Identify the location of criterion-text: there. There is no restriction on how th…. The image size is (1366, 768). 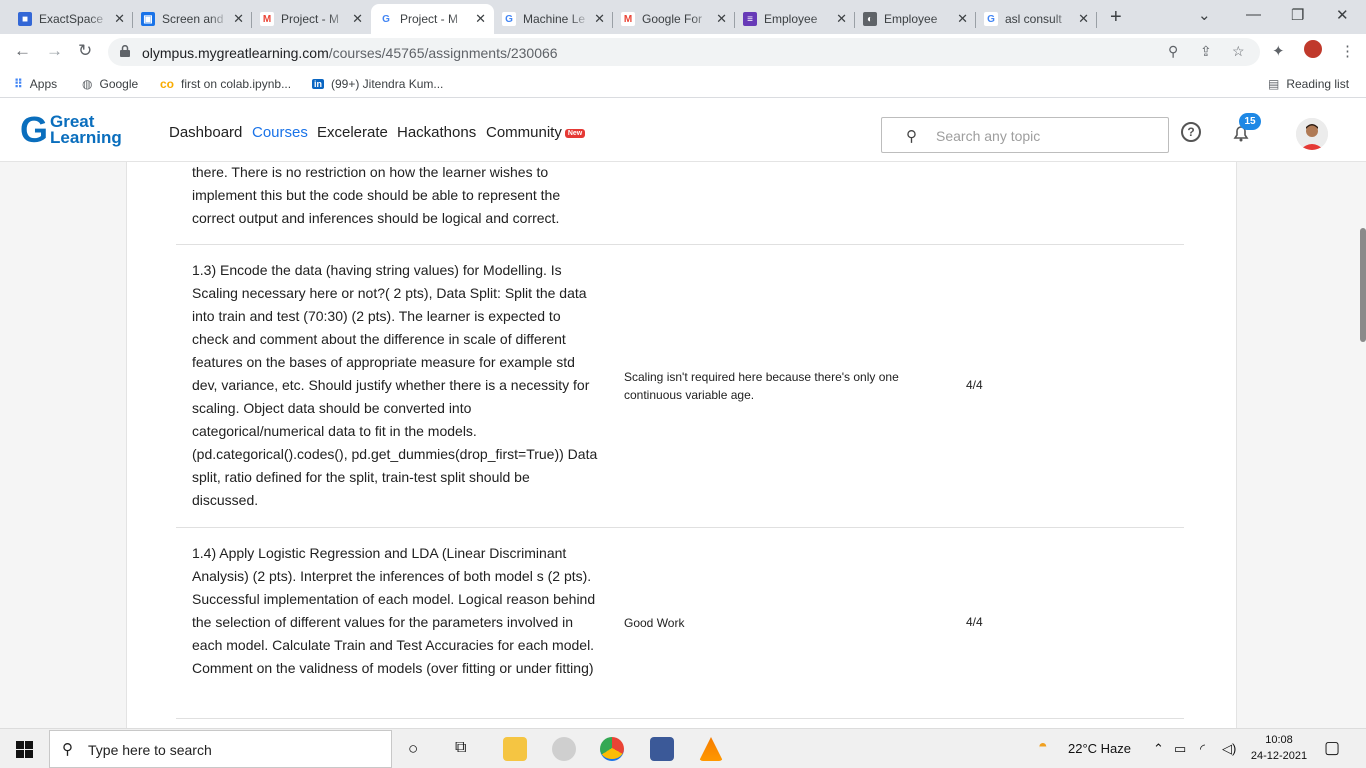
(376, 195).